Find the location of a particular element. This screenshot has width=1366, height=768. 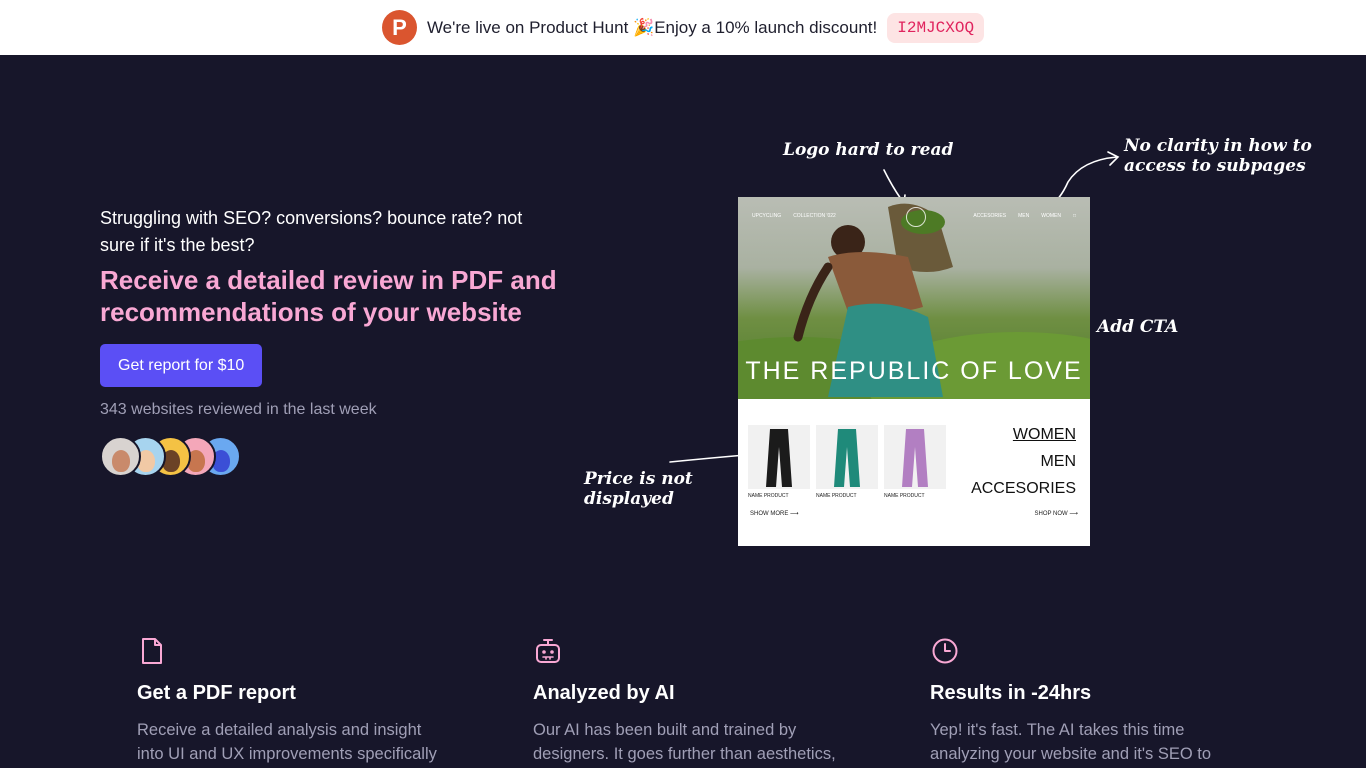

avatar is located at coordinates (120, 456).